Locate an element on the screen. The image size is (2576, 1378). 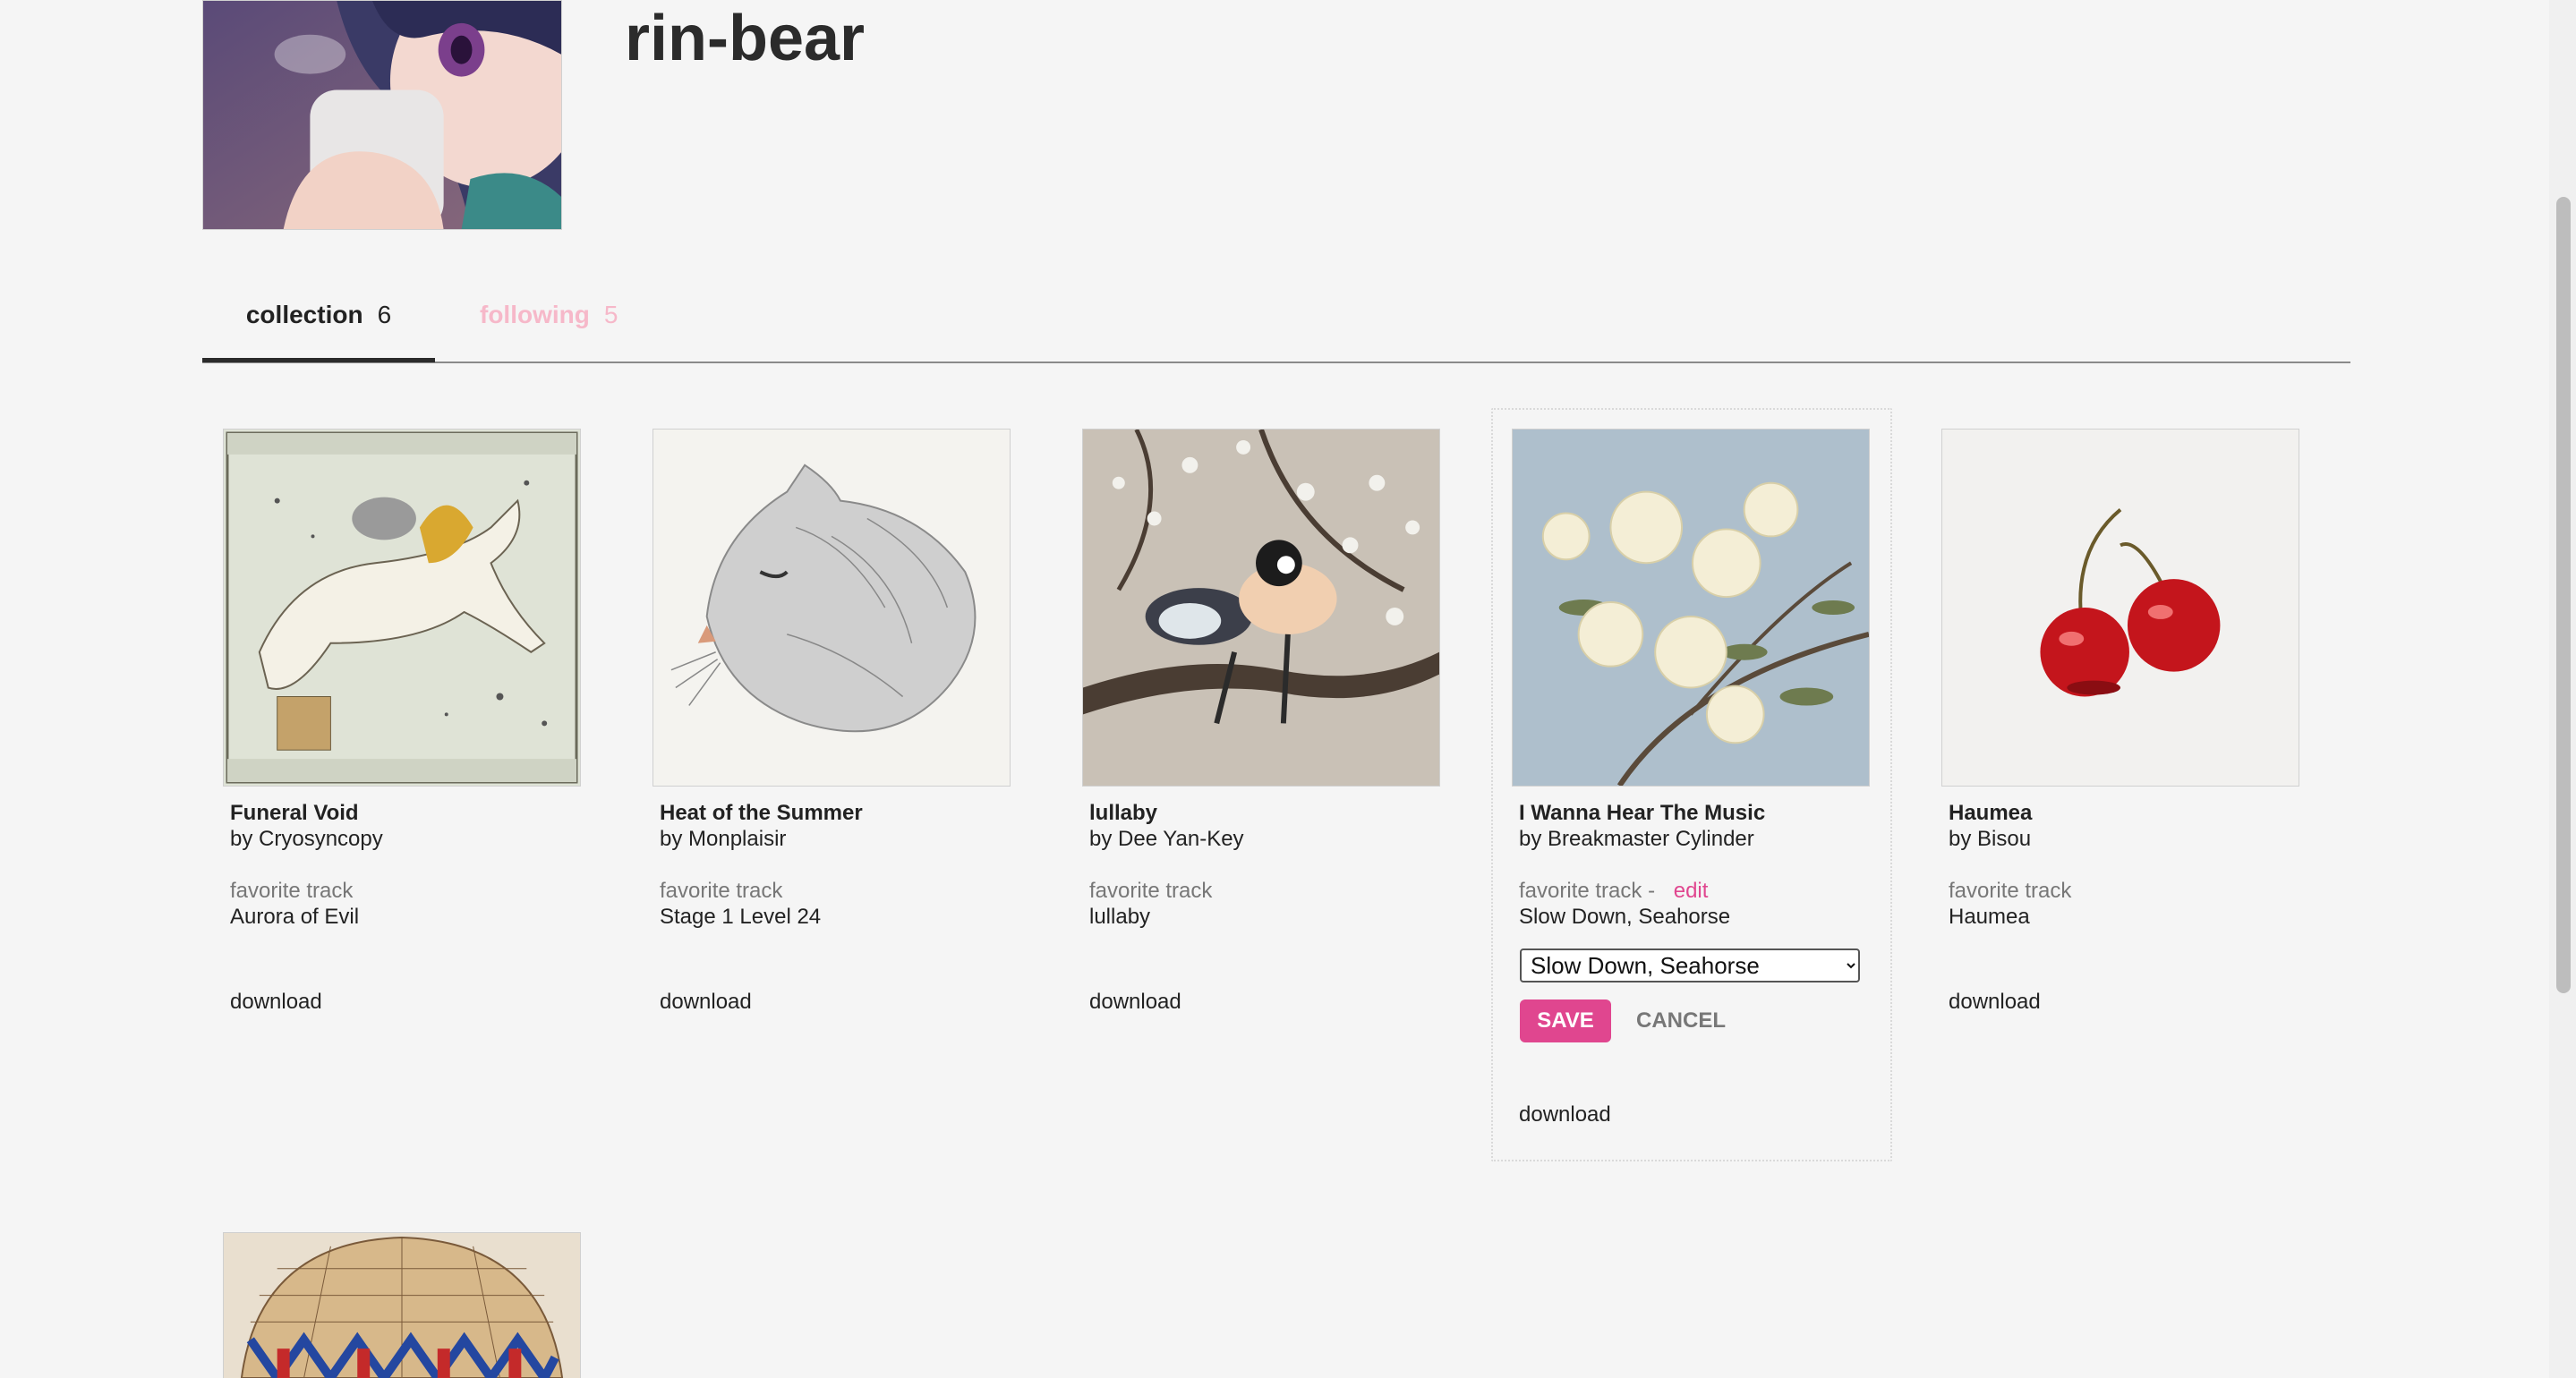
edit-favorite-link: edit is located at coordinates (1691, 891).